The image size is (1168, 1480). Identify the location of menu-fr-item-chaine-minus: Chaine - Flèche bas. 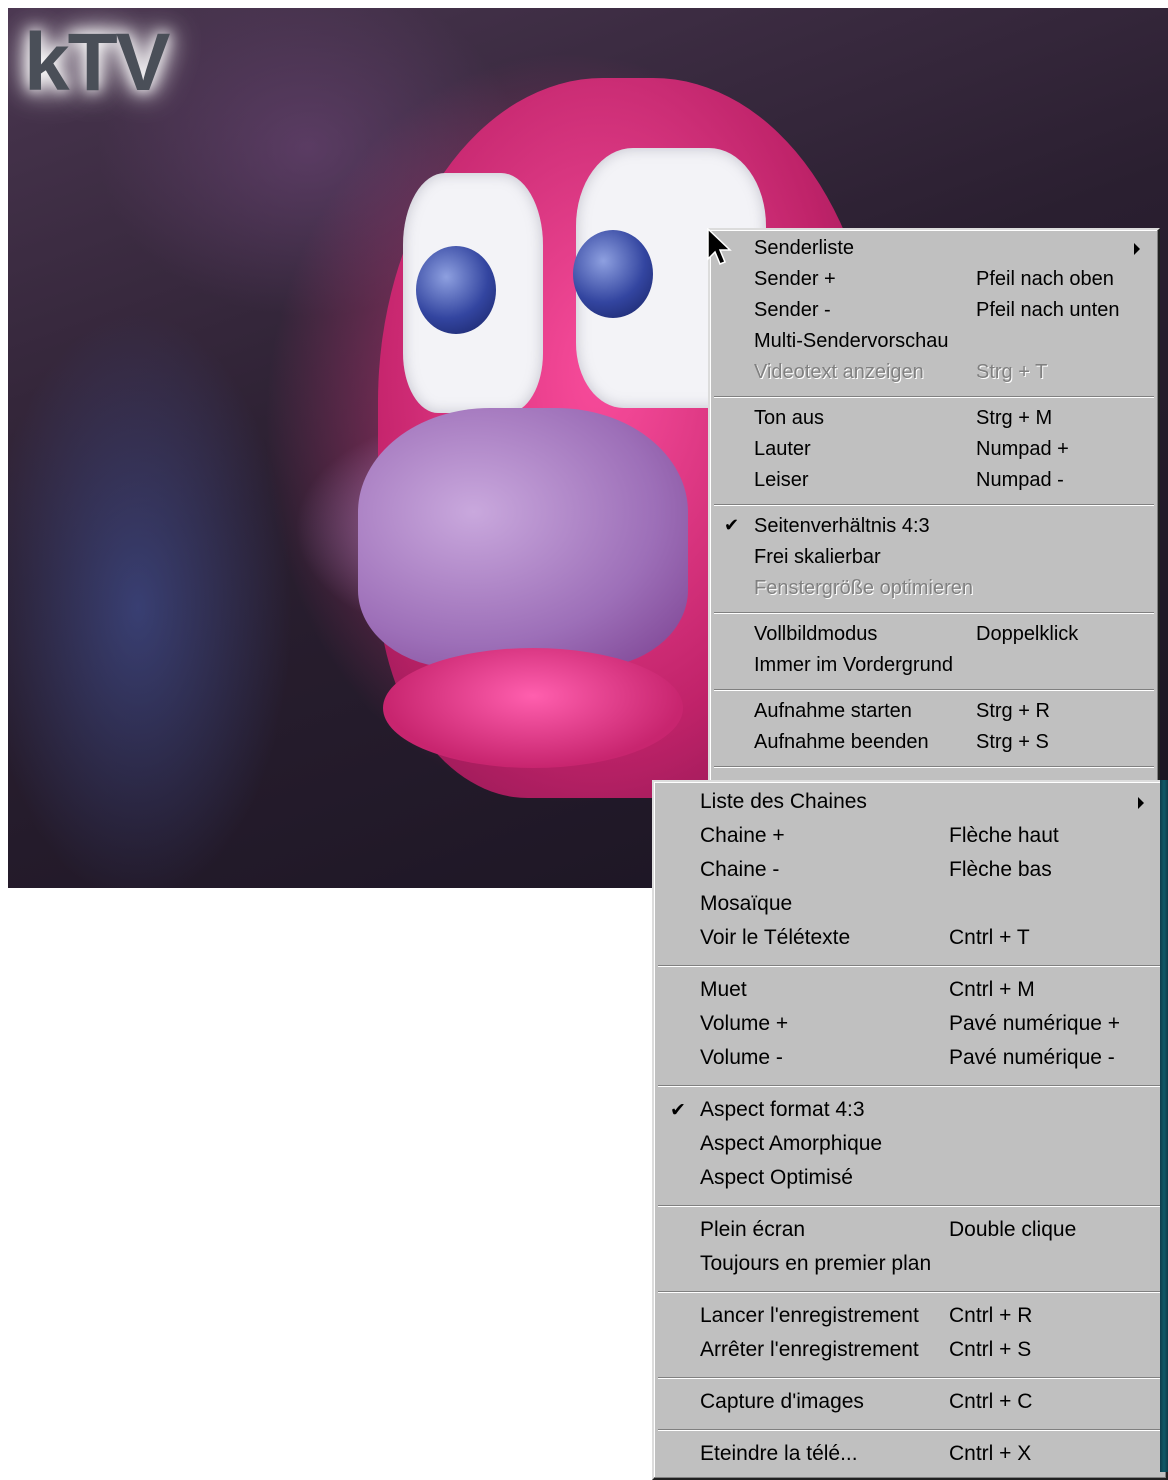
(910, 871).